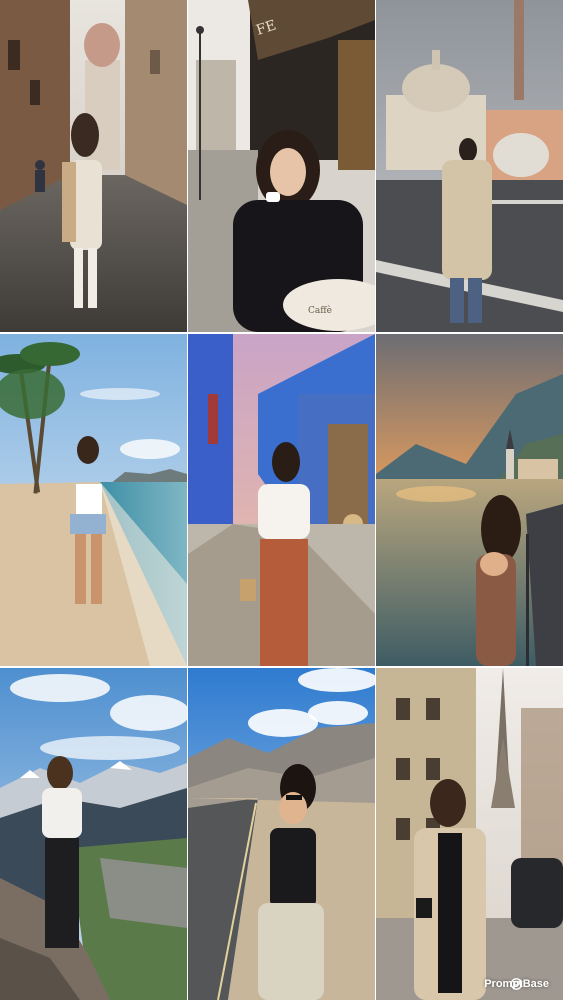  I want to click on photo-mountain-overlook, so click(93, 834).